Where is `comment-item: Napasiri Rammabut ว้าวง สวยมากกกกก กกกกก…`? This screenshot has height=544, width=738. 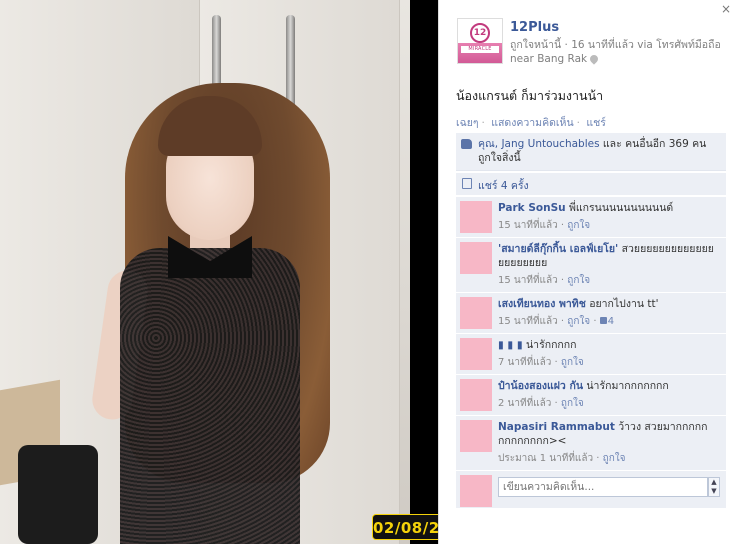
comment-item: Napasiri Rammabut ว้าวง สวยมากกกกก กกกกก… is located at coordinates (591, 442).